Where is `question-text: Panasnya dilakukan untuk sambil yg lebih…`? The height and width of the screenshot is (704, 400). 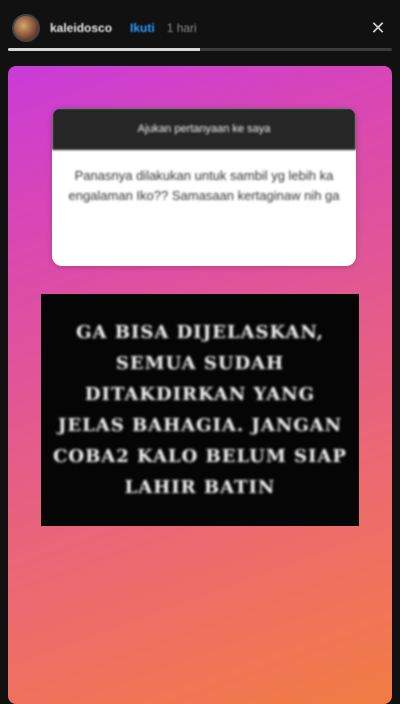
question-text: Panasnya dilakukan untuk sambil yg lebih… is located at coordinates (204, 185).